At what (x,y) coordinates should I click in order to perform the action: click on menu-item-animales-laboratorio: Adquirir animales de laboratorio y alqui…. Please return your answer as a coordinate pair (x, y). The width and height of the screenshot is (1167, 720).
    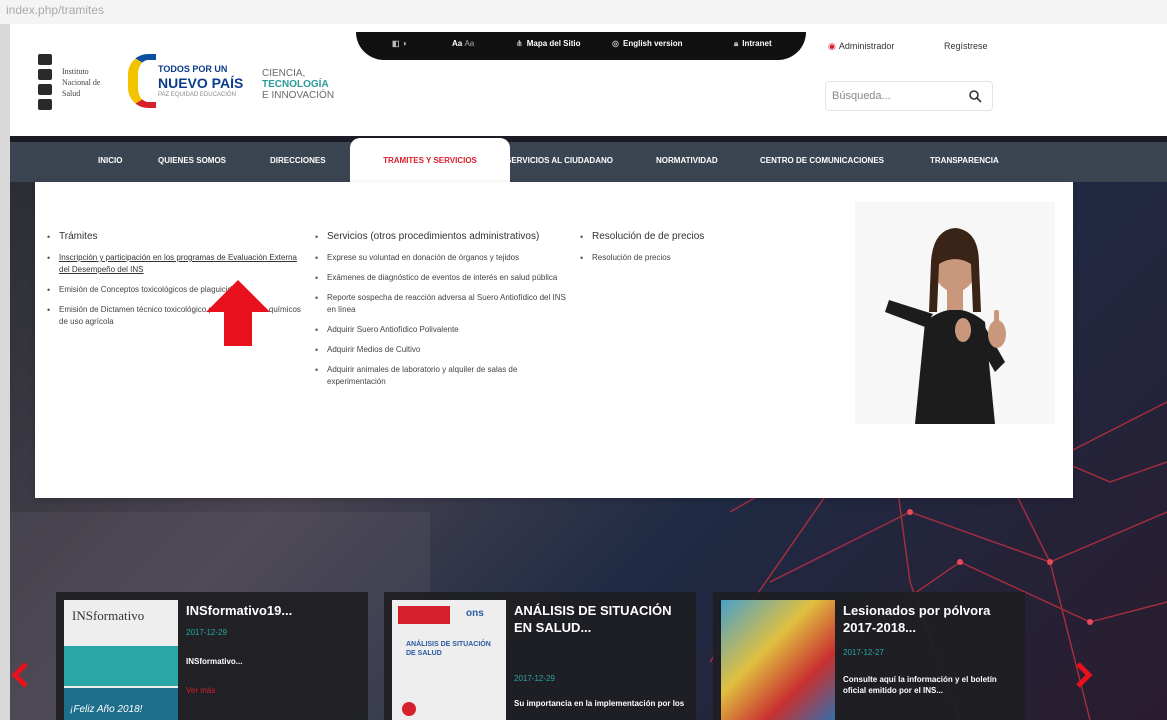
    Looking at the image, I should click on (445, 376).